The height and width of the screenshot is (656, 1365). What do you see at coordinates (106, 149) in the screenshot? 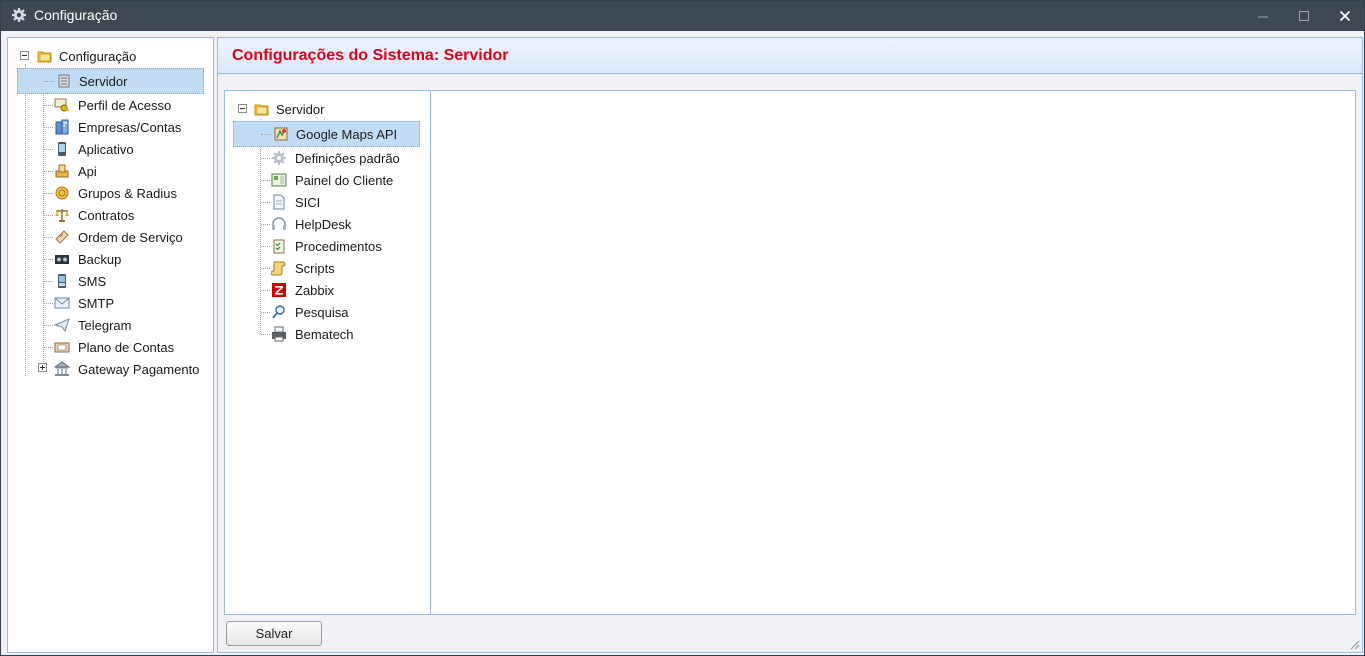
I see `sidebar-item-label: Aplicativo` at bounding box center [106, 149].